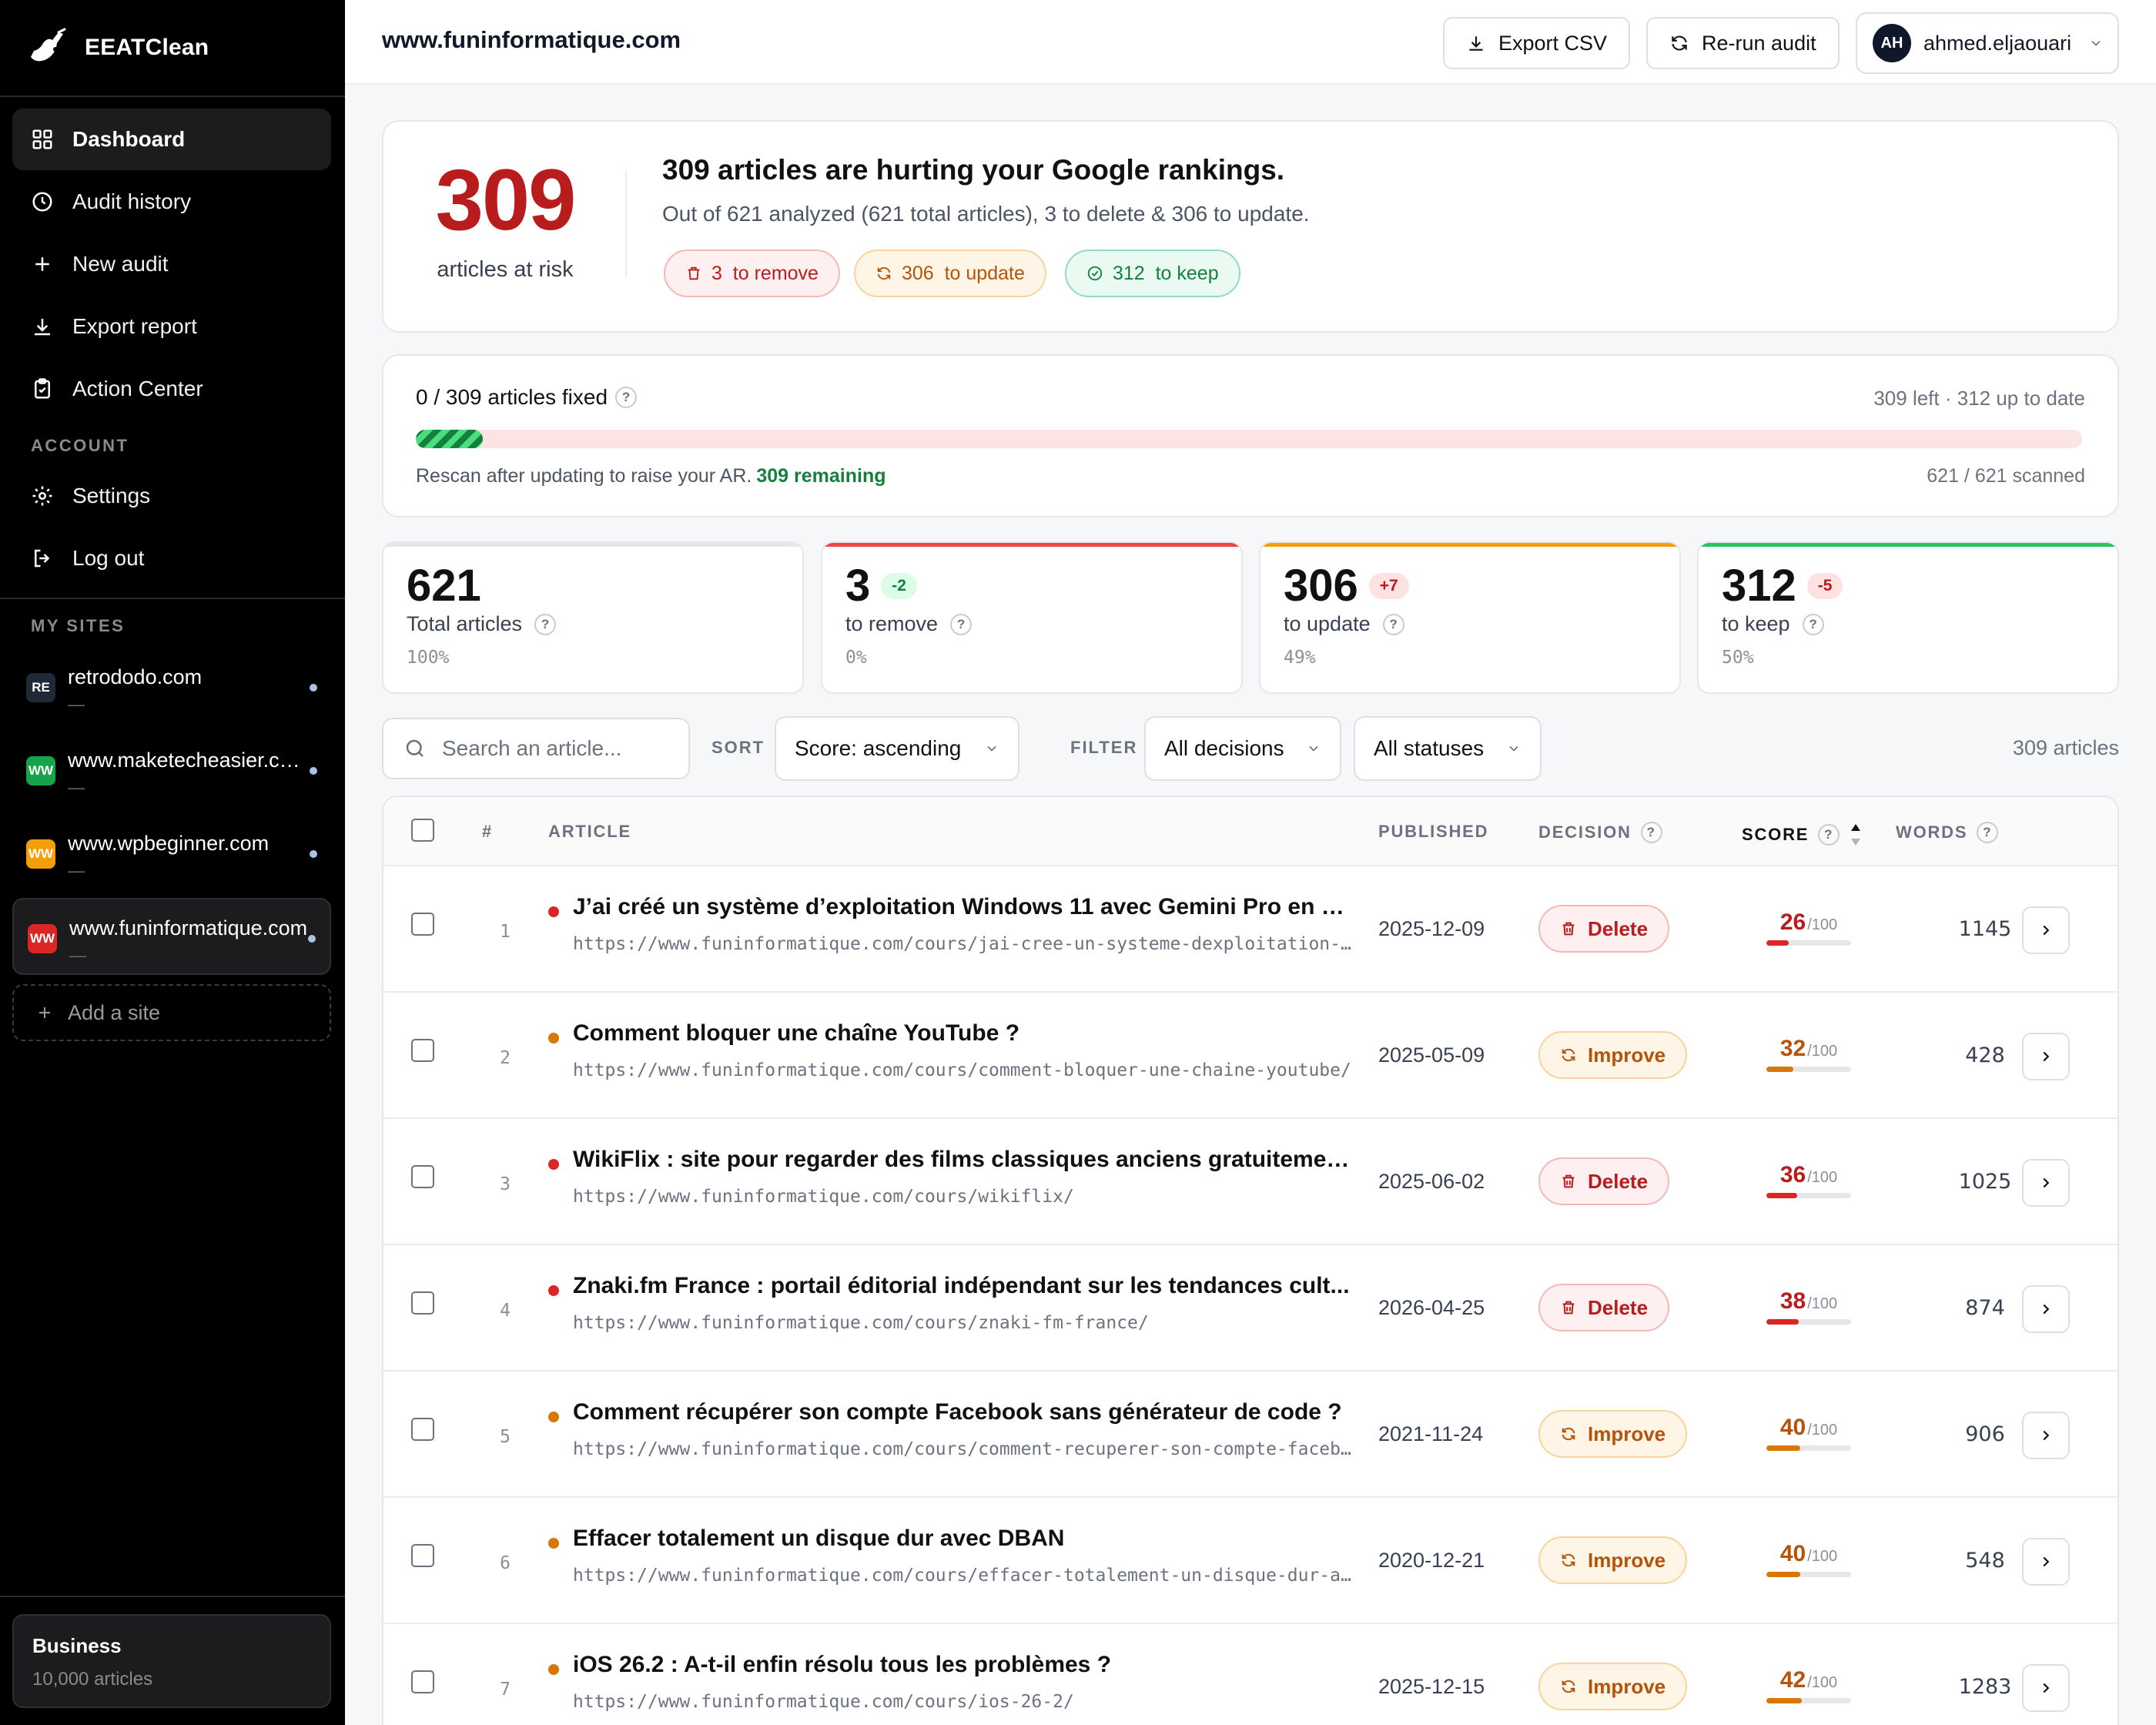 The height and width of the screenshot is (1725, 2156). I want to click on plan-card: Business 10,000 articles, so click(171, 1661).